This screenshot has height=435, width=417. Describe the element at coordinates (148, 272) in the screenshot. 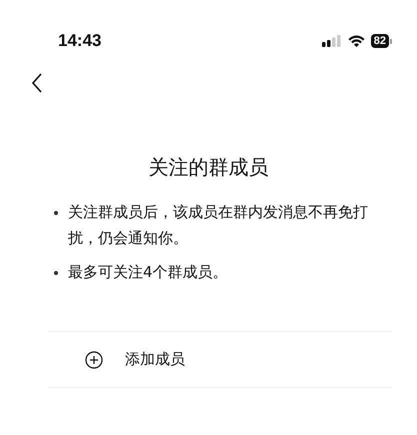

I see `note-text: 最多可关注4个群成员。` at that location.